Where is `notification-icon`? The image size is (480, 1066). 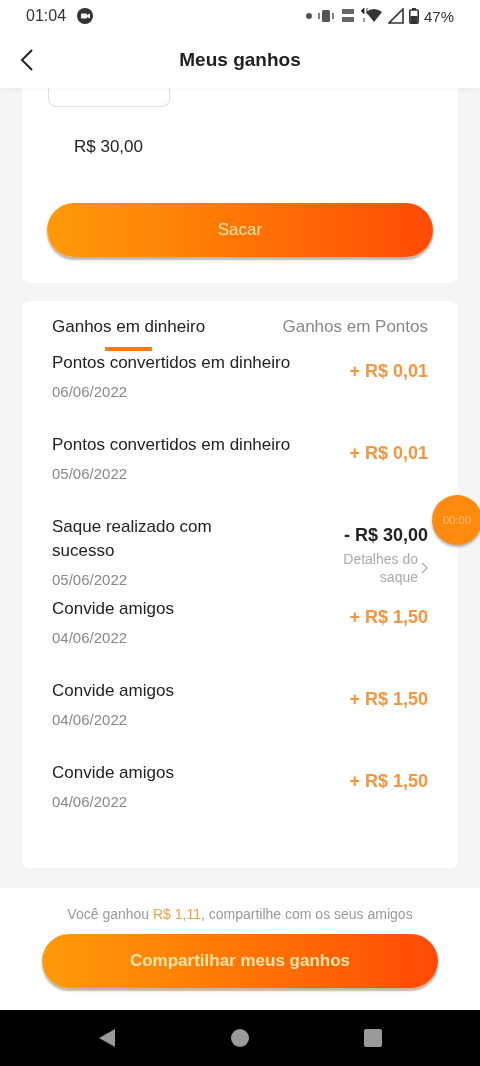 notification-icon is located at coordinates (85, 16).